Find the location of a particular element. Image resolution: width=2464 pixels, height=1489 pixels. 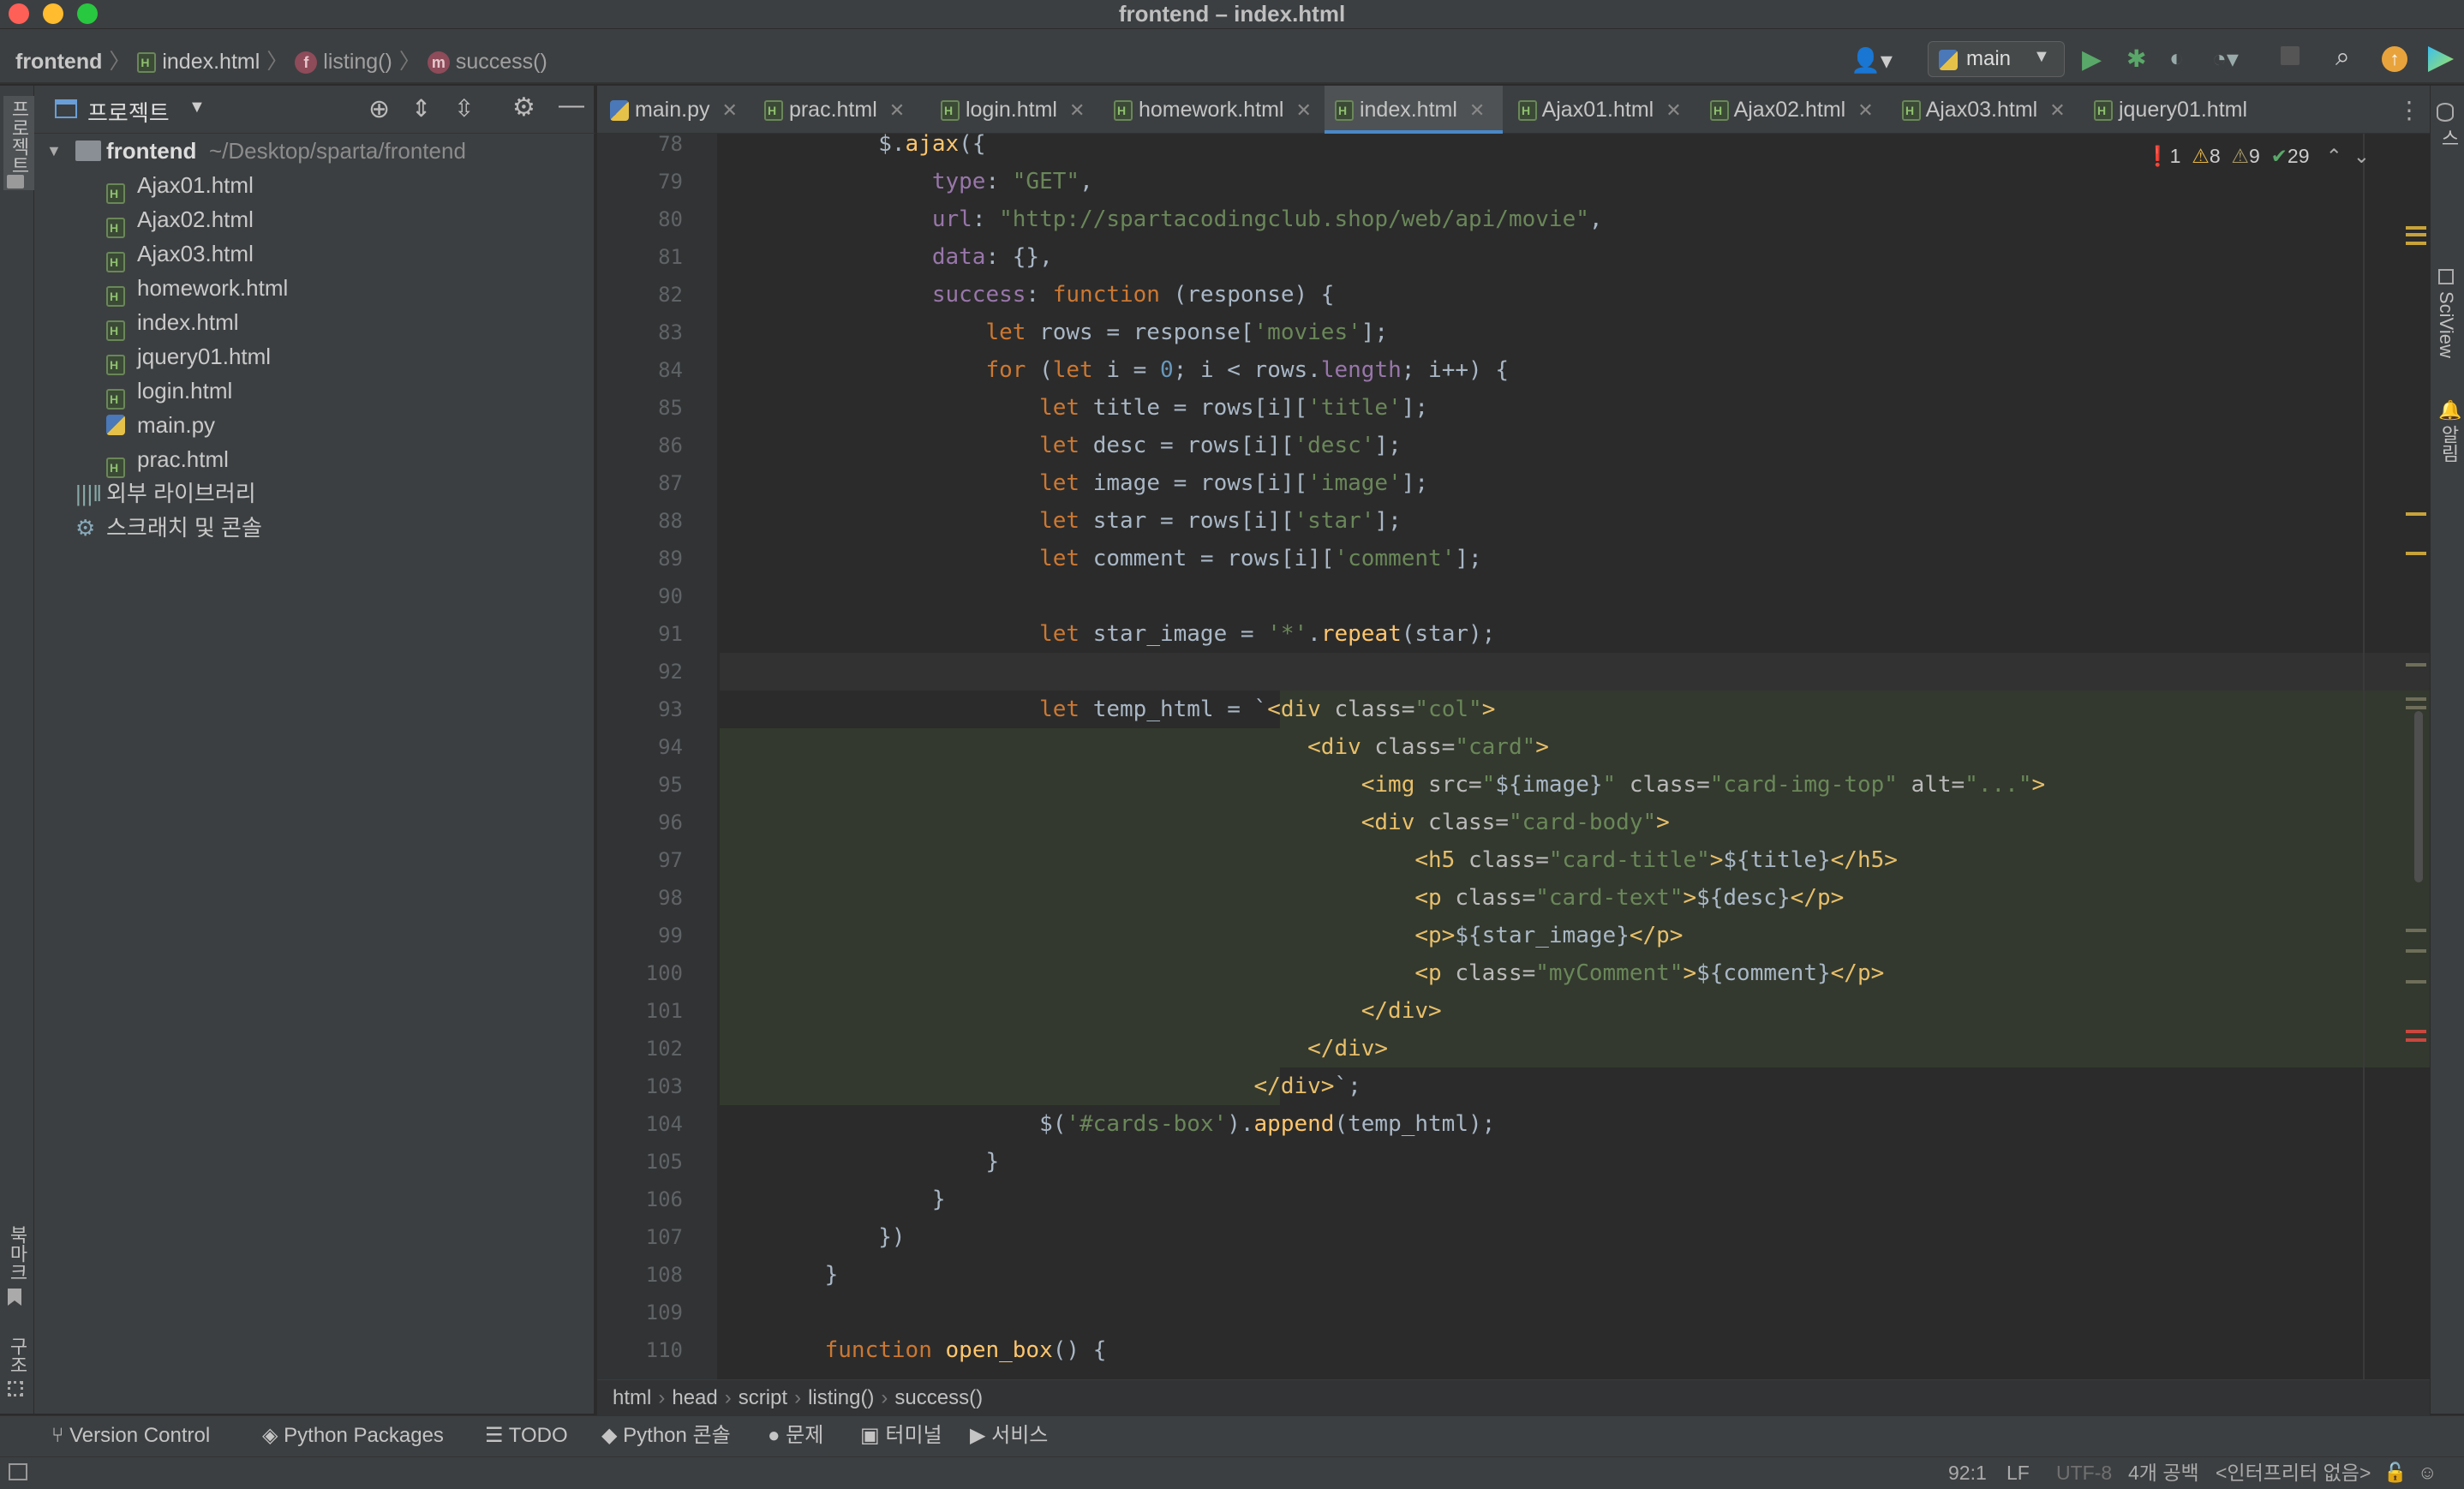

tab-homework-html: homework.html ✕ is located at coordinates (1213, 110).